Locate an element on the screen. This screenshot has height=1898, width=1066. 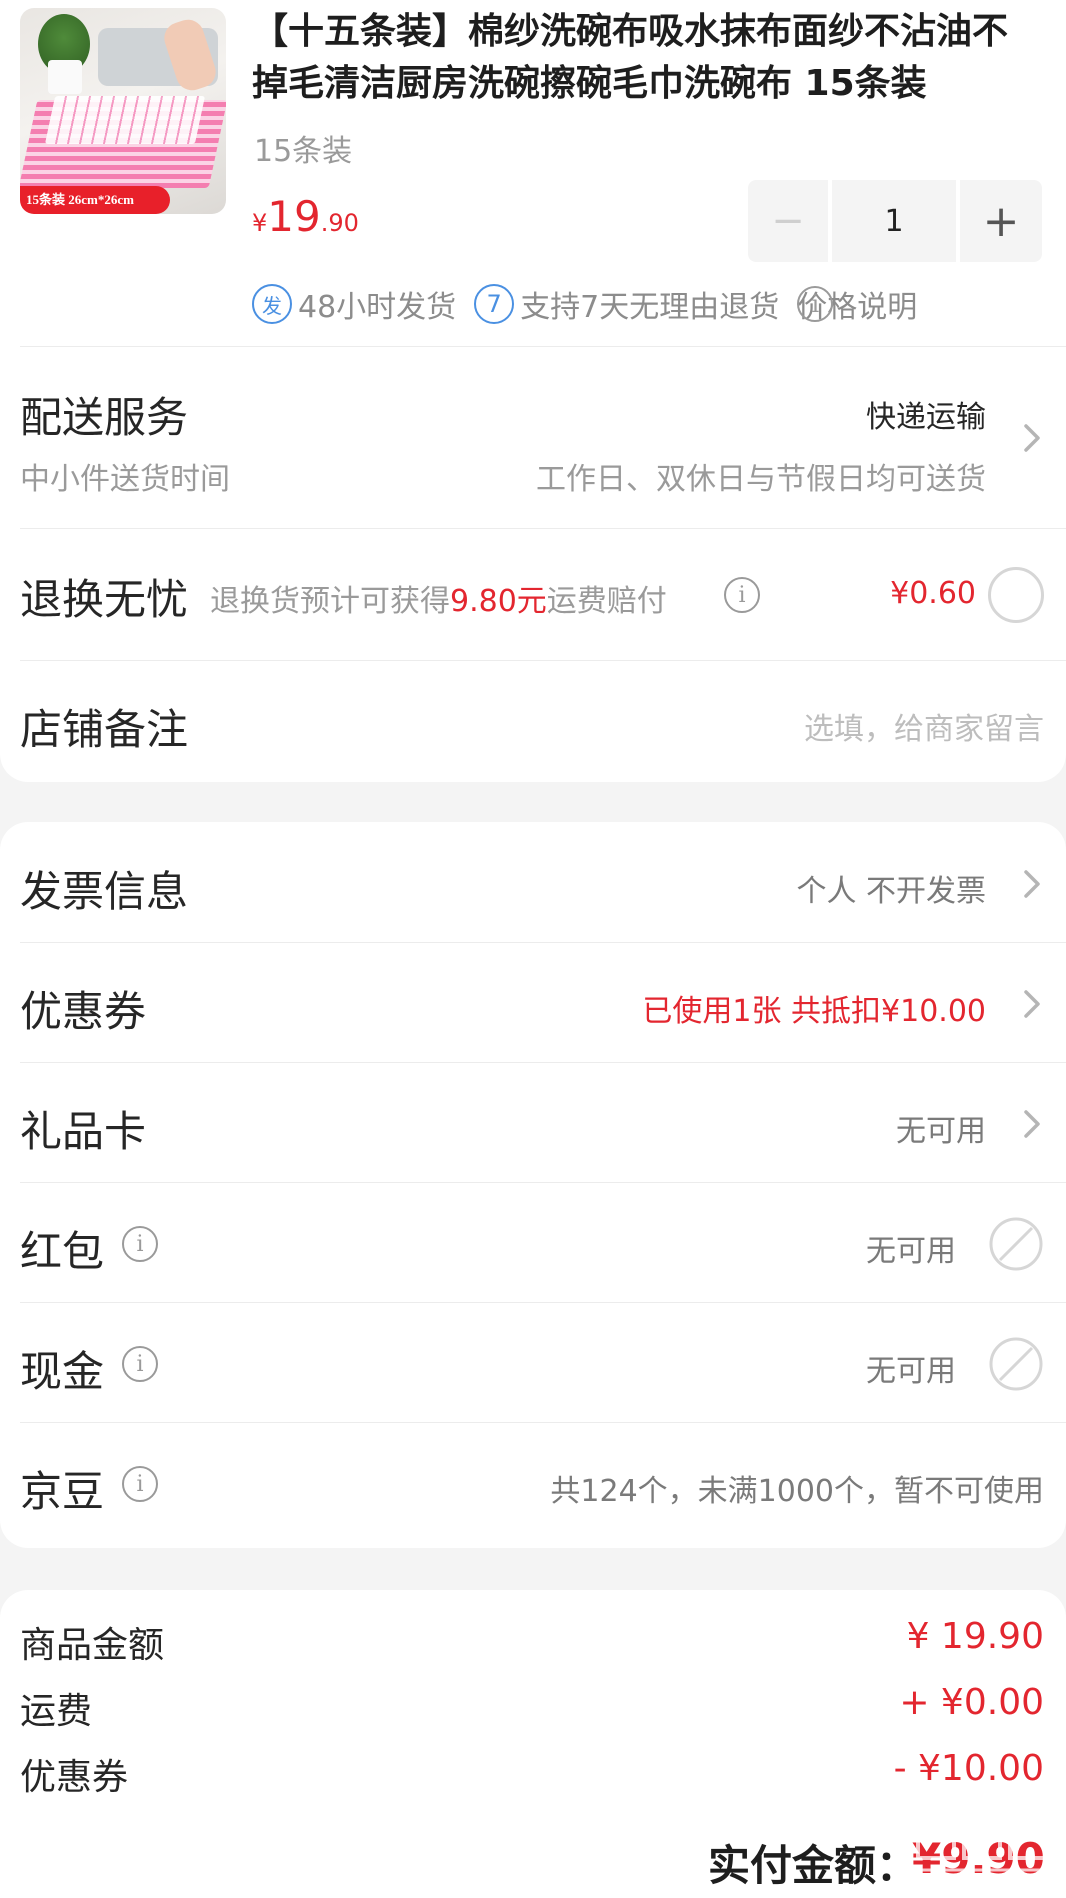
jingdou-label: 京豆 is located at coordinates (62, 1491).